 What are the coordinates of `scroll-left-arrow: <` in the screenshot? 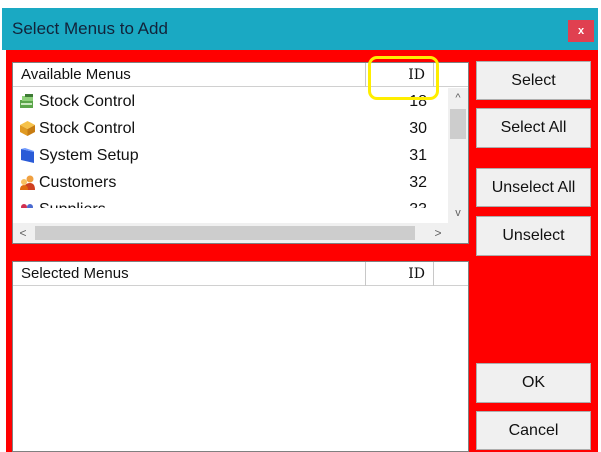 It's located at (23, 233).